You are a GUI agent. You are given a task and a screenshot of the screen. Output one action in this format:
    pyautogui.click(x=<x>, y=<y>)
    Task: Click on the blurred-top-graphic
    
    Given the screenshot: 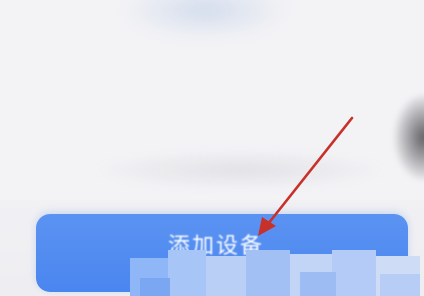 What is the action you would take?
    pyautogui.click(x=205, y=20)
    